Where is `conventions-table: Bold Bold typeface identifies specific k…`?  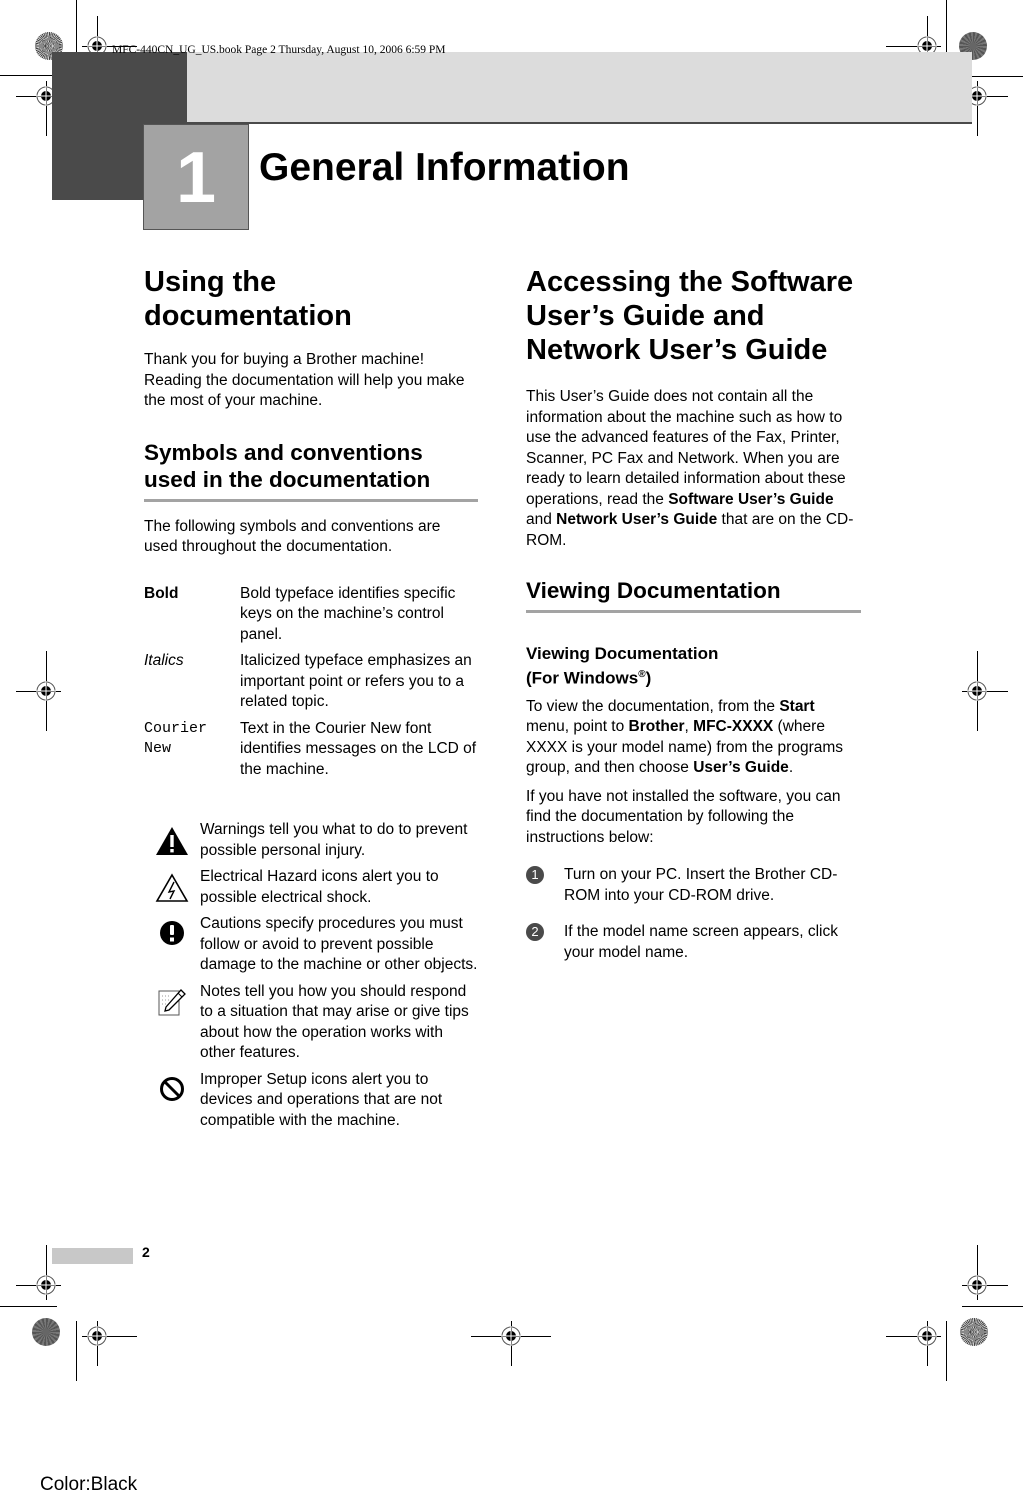 conventions-table: Bold Bold typeface identifies specific k… is located at coordinates (311, 682).